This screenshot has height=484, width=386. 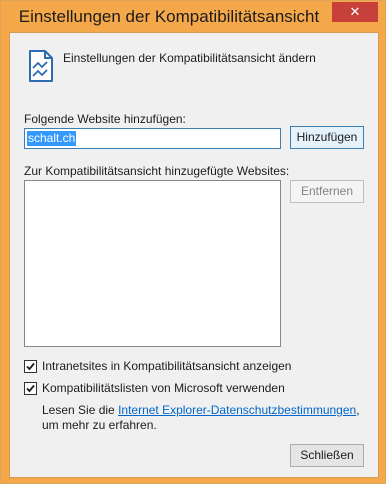 What do you see at coordinates (41, 66) in the screenshot?
I see `compatibility-view-icon` at bounding box center [41, 66].